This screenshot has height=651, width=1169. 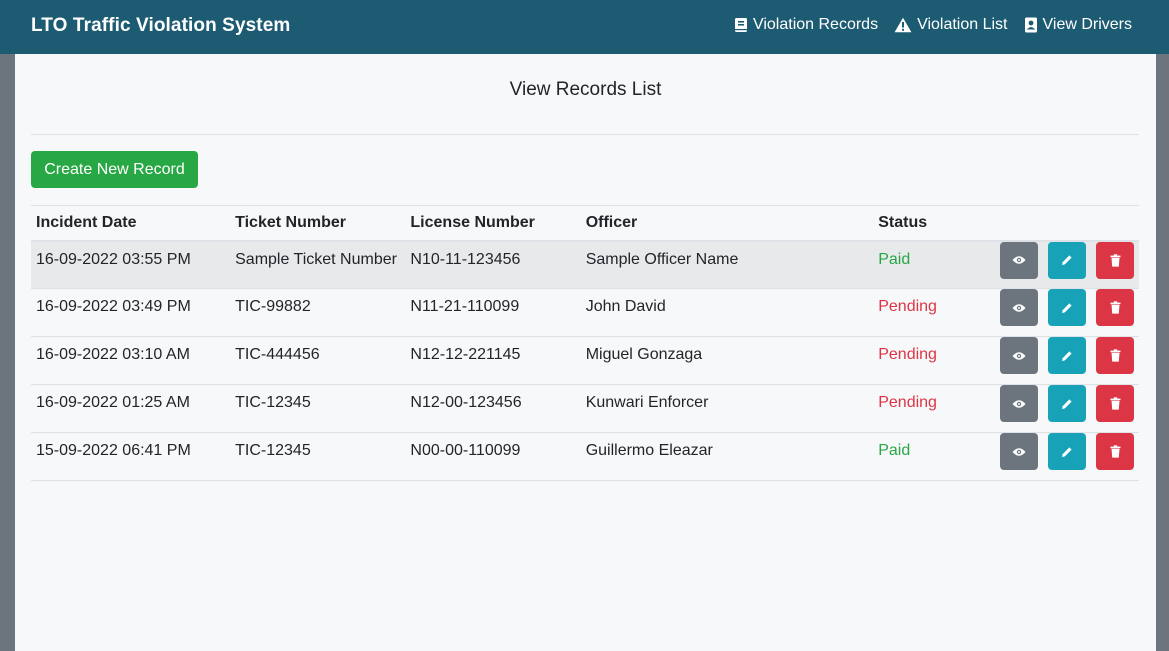 What do you see at coordinates (318, 223) in the screenshot?
I see `header-ticket-number: Ticket Number` at bounding box center [318, 223].